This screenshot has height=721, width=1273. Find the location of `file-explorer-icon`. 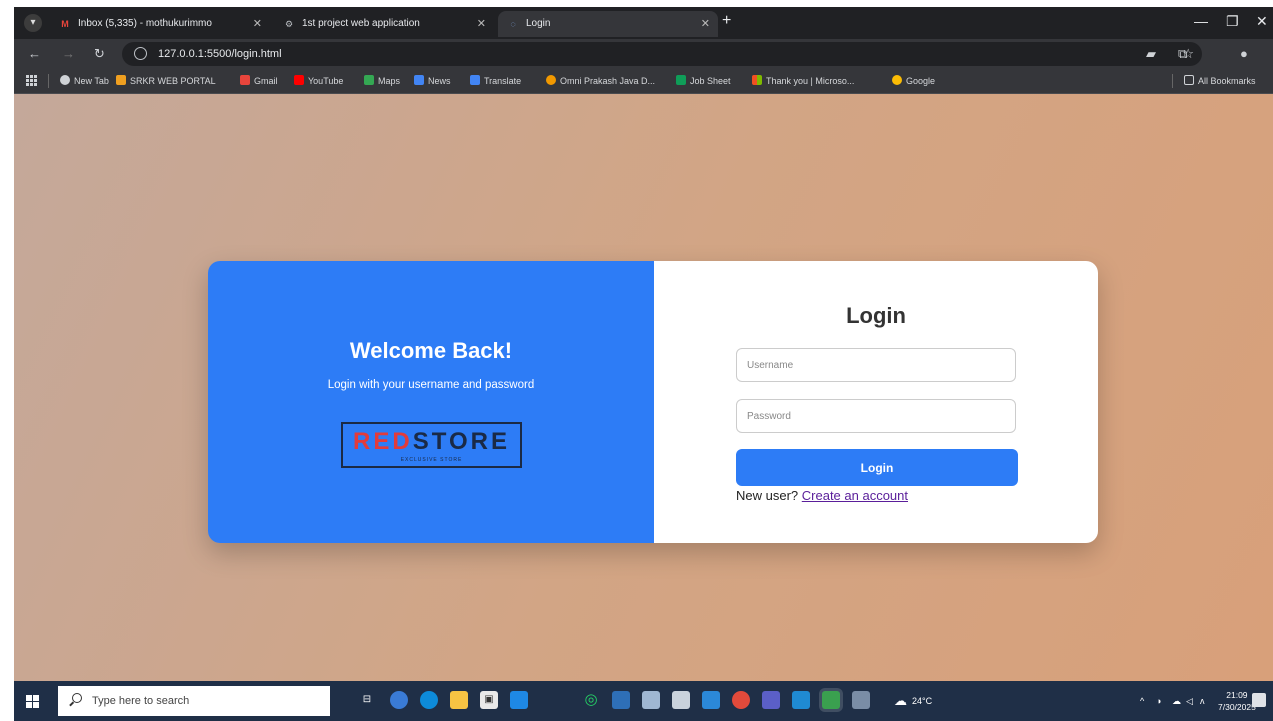

file-explorer-icon is located at coordinates (459, 700).